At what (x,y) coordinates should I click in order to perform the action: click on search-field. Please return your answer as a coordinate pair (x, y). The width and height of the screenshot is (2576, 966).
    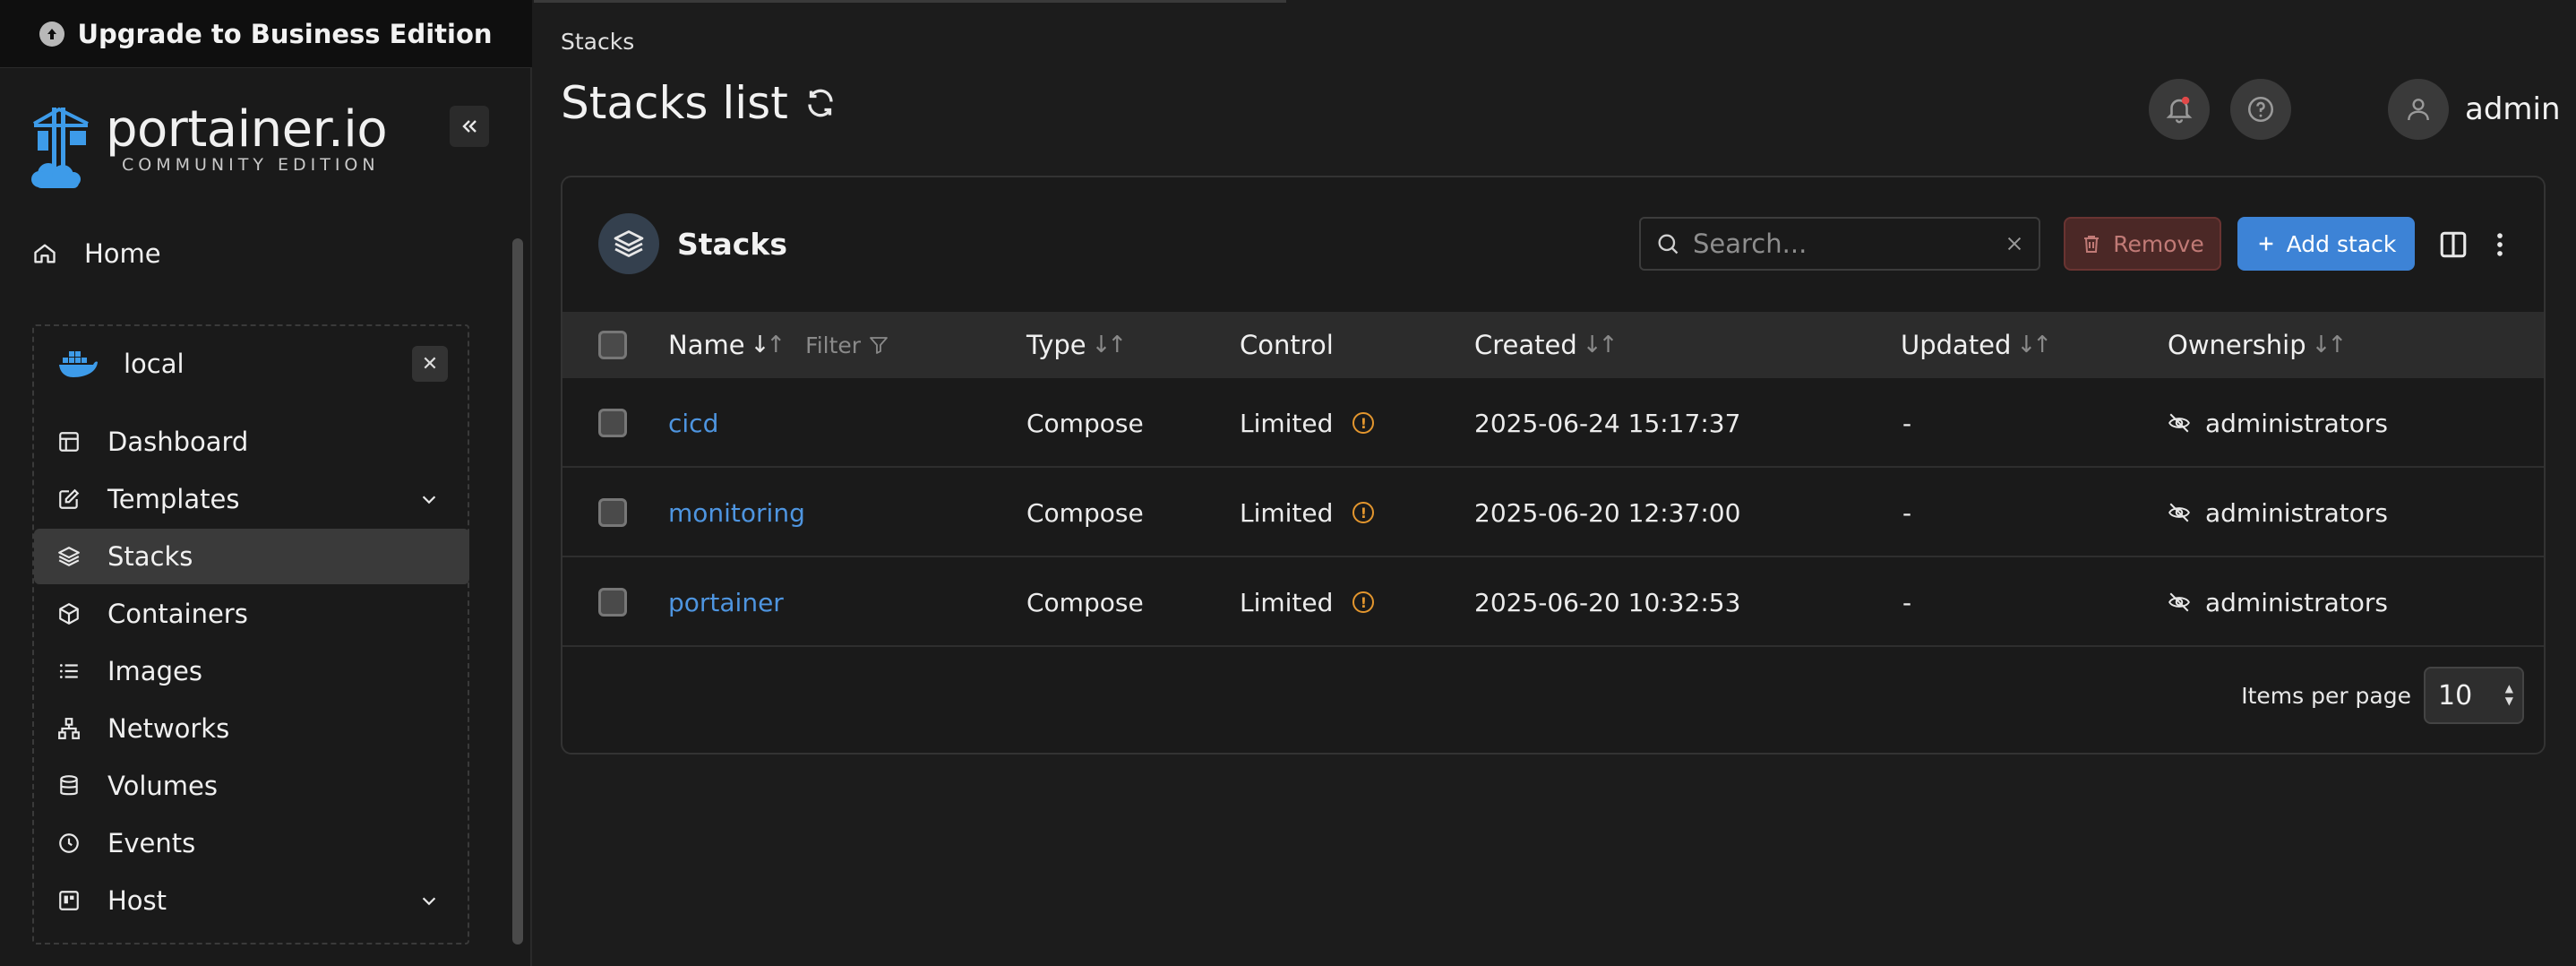
    Looking at the image, I should click on (1839, 244).